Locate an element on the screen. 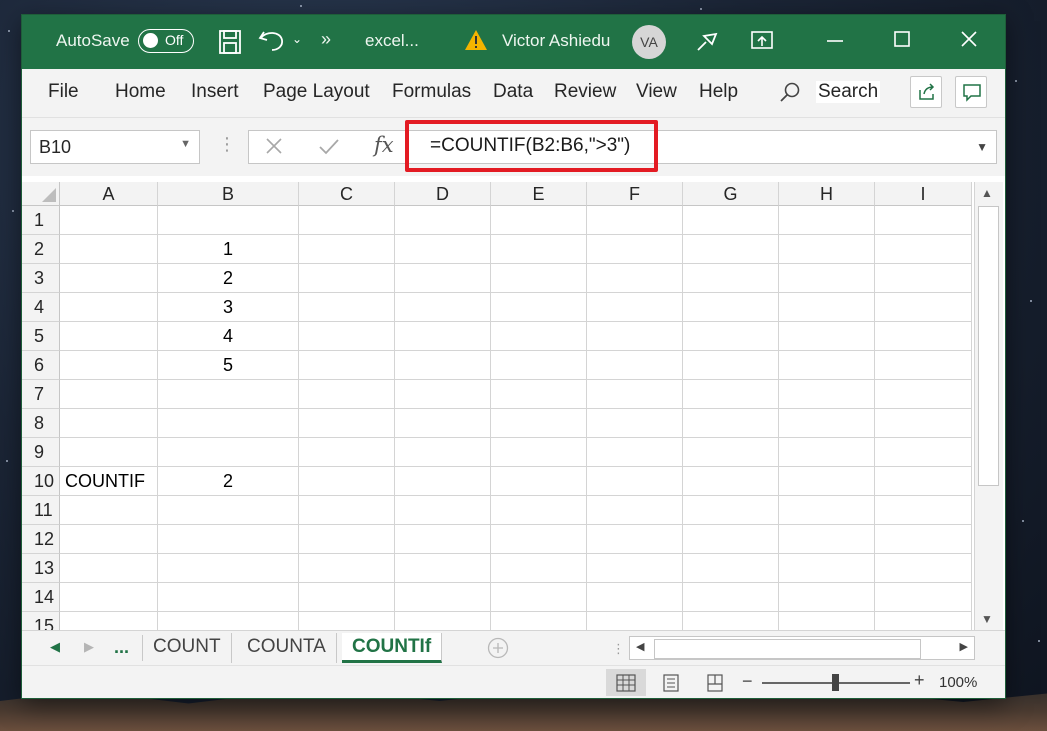  cell-i14 is located at coordinates (923, 597).